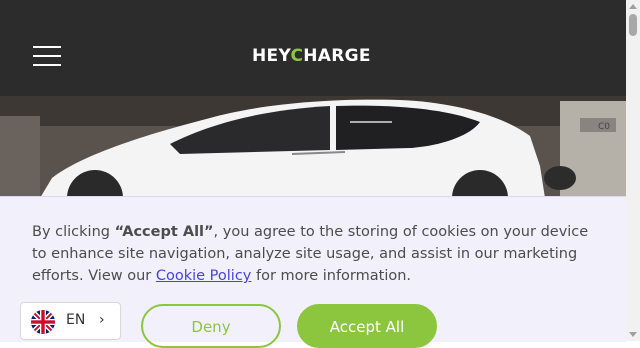 The height and width of the screenshot is (348, 640). What do you see at coordinates (633, 170) in the screenshot?
I see `page-scrollbar` at bounding box center [633, 170].